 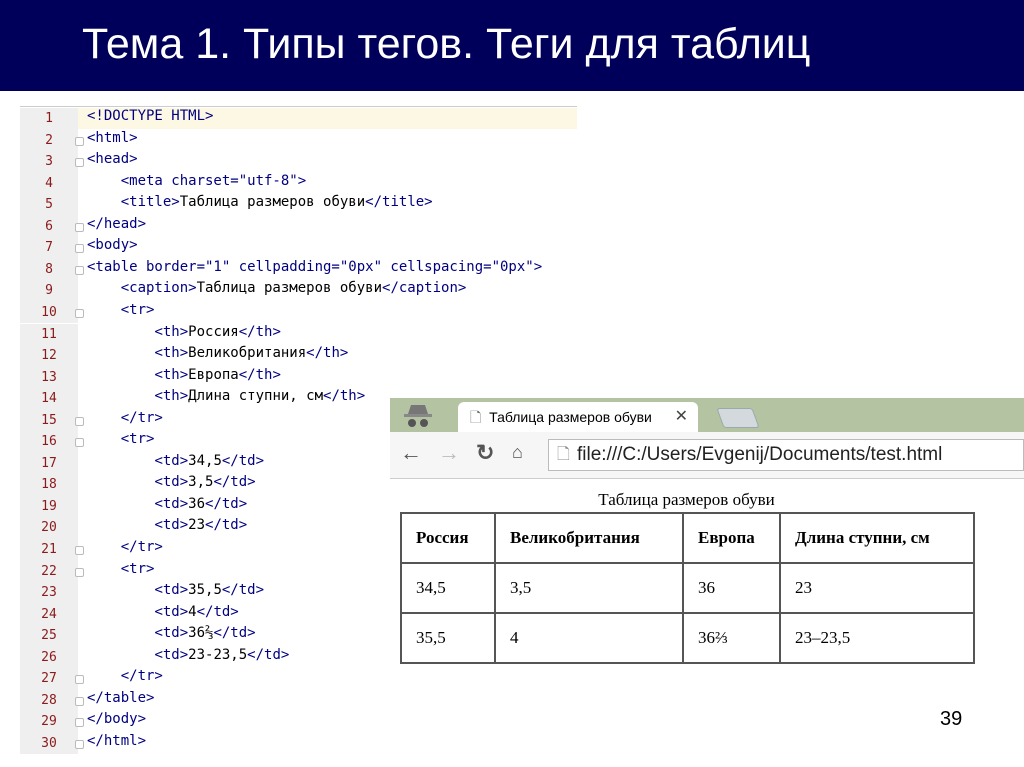 I want to click on header-cell: Длина ступни, см, so click(x=877, y=538).